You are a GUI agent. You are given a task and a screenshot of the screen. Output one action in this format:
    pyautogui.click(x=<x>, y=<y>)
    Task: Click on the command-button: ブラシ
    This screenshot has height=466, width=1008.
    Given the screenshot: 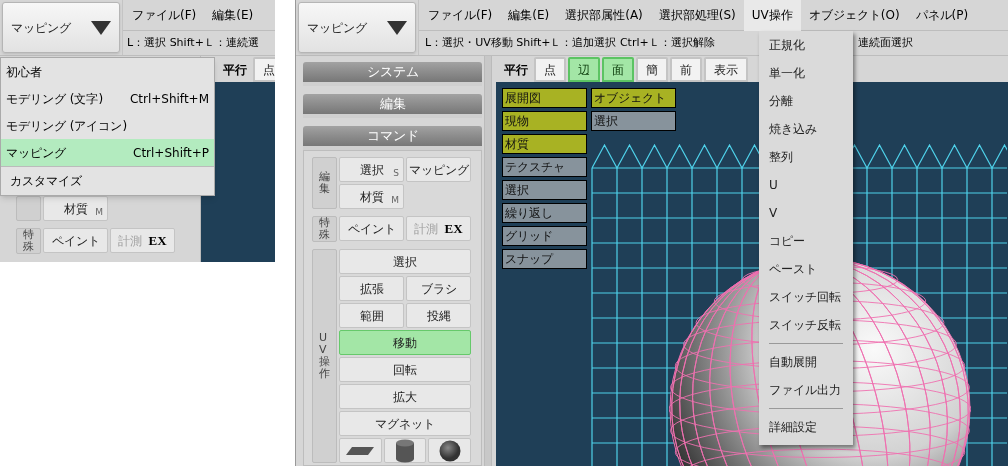 What is the action you would take?
    pyautogui.click(x=438, y=289)
    